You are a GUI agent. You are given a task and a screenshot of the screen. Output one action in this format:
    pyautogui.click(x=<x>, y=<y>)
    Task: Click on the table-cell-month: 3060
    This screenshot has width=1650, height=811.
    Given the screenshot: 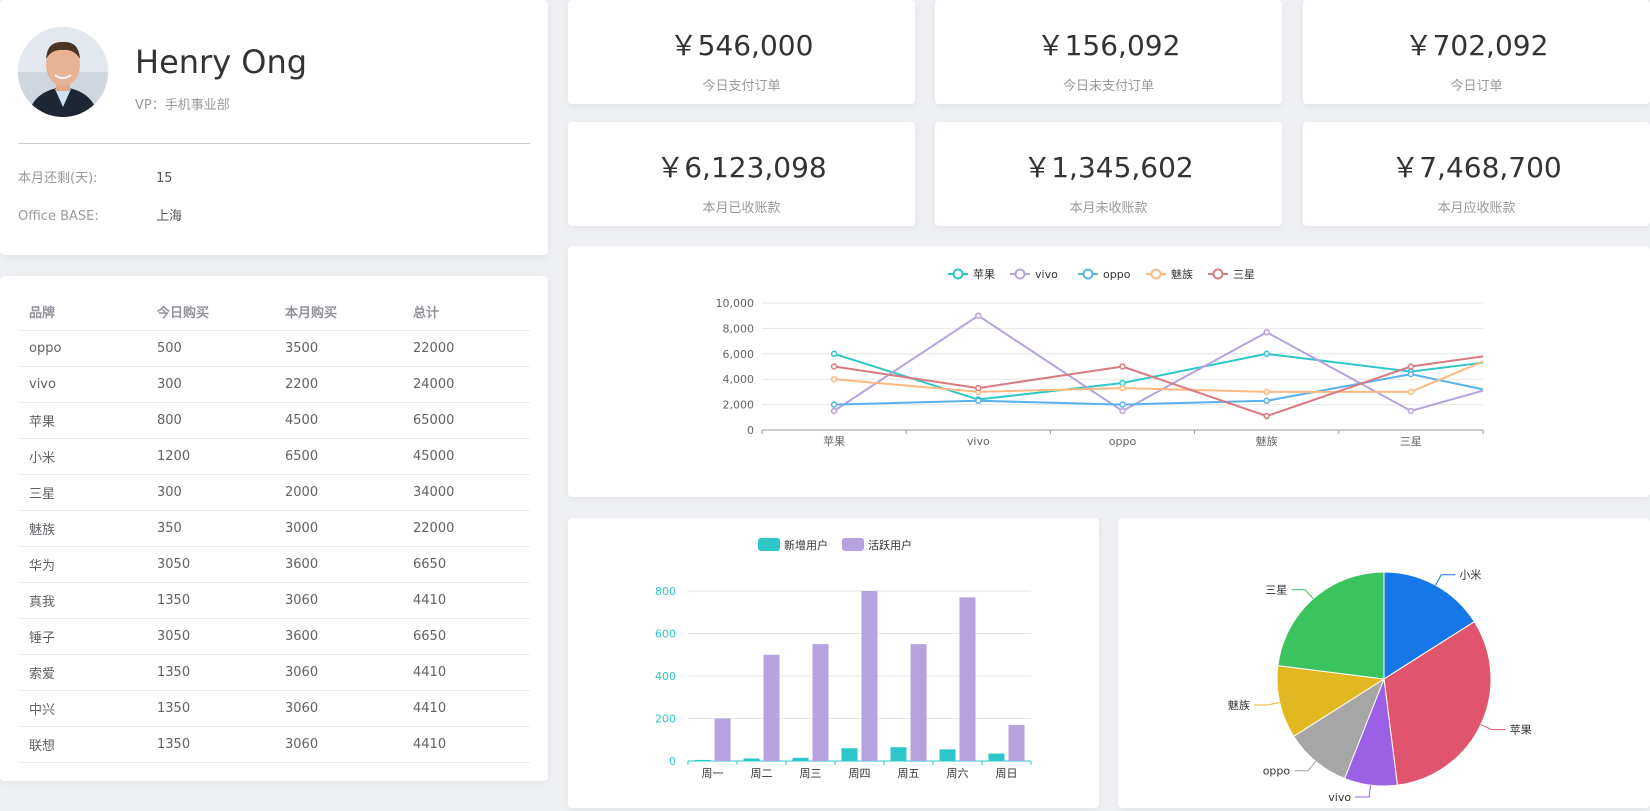 What is the action you would take?
    pyautogui.click(x=338, y=708)
    